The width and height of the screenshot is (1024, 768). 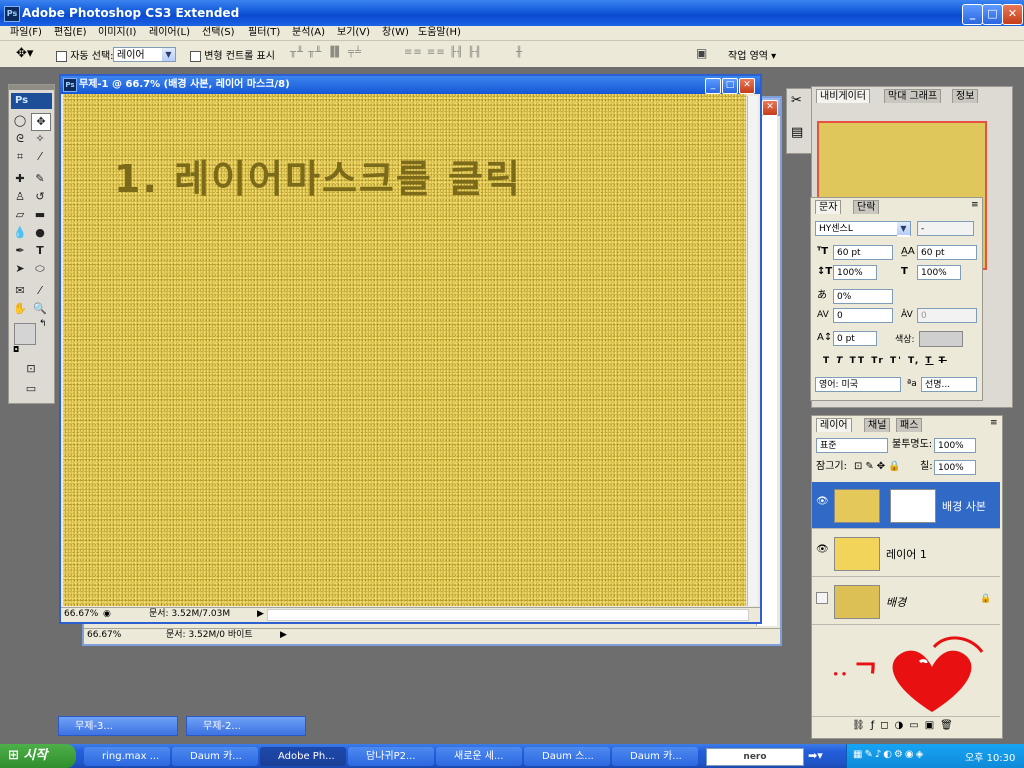 I want to click on start-button: ⊞ 시작, so click(x=38, y=756).